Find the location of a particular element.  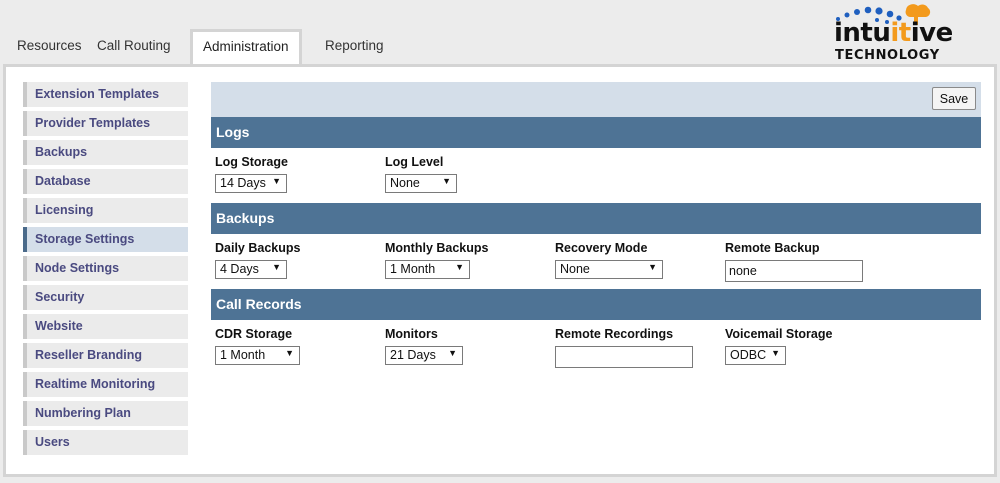

recovery-mode-label: Recovery Mode is located at coordinates (601, 248).